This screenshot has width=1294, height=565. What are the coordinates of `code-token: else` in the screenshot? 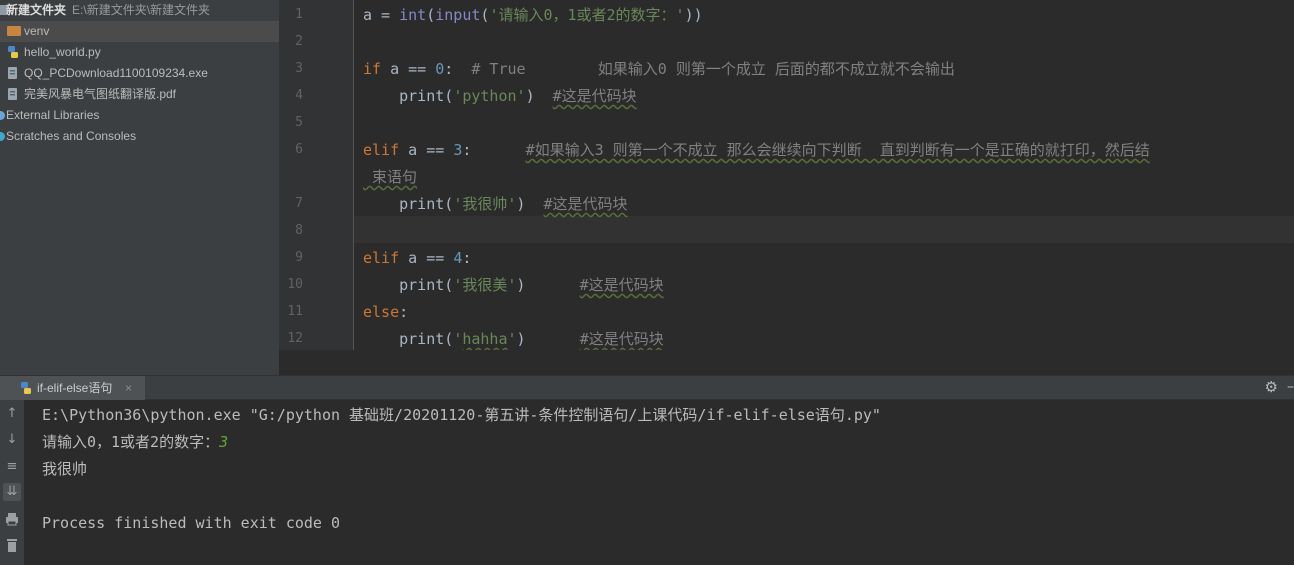 It's located at (381, 312).